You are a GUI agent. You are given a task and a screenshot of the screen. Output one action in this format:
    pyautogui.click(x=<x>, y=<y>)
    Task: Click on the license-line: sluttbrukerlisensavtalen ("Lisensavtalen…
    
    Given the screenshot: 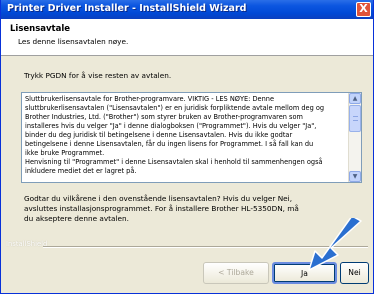 What is the action you would take?
    pyautogui.click(x=175, y=108)
    